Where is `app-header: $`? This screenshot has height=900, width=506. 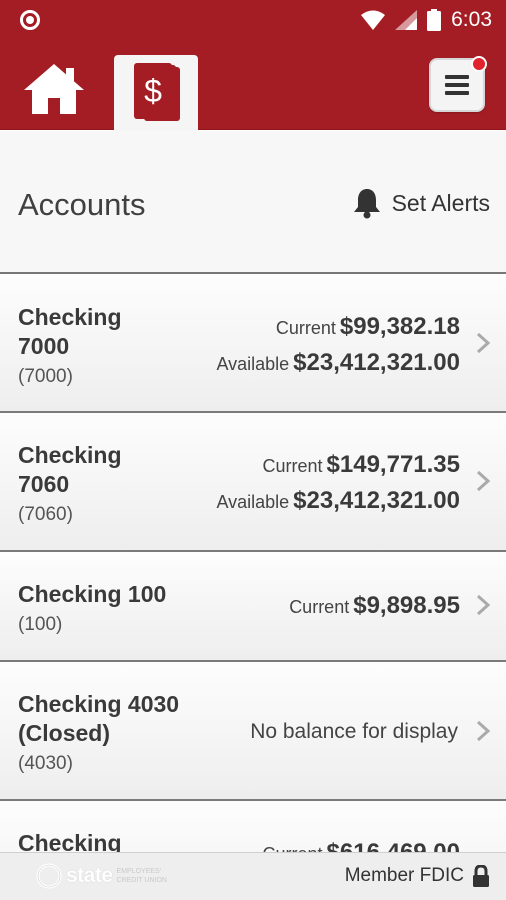 app-header: $ is located at coordinates (253, 85).